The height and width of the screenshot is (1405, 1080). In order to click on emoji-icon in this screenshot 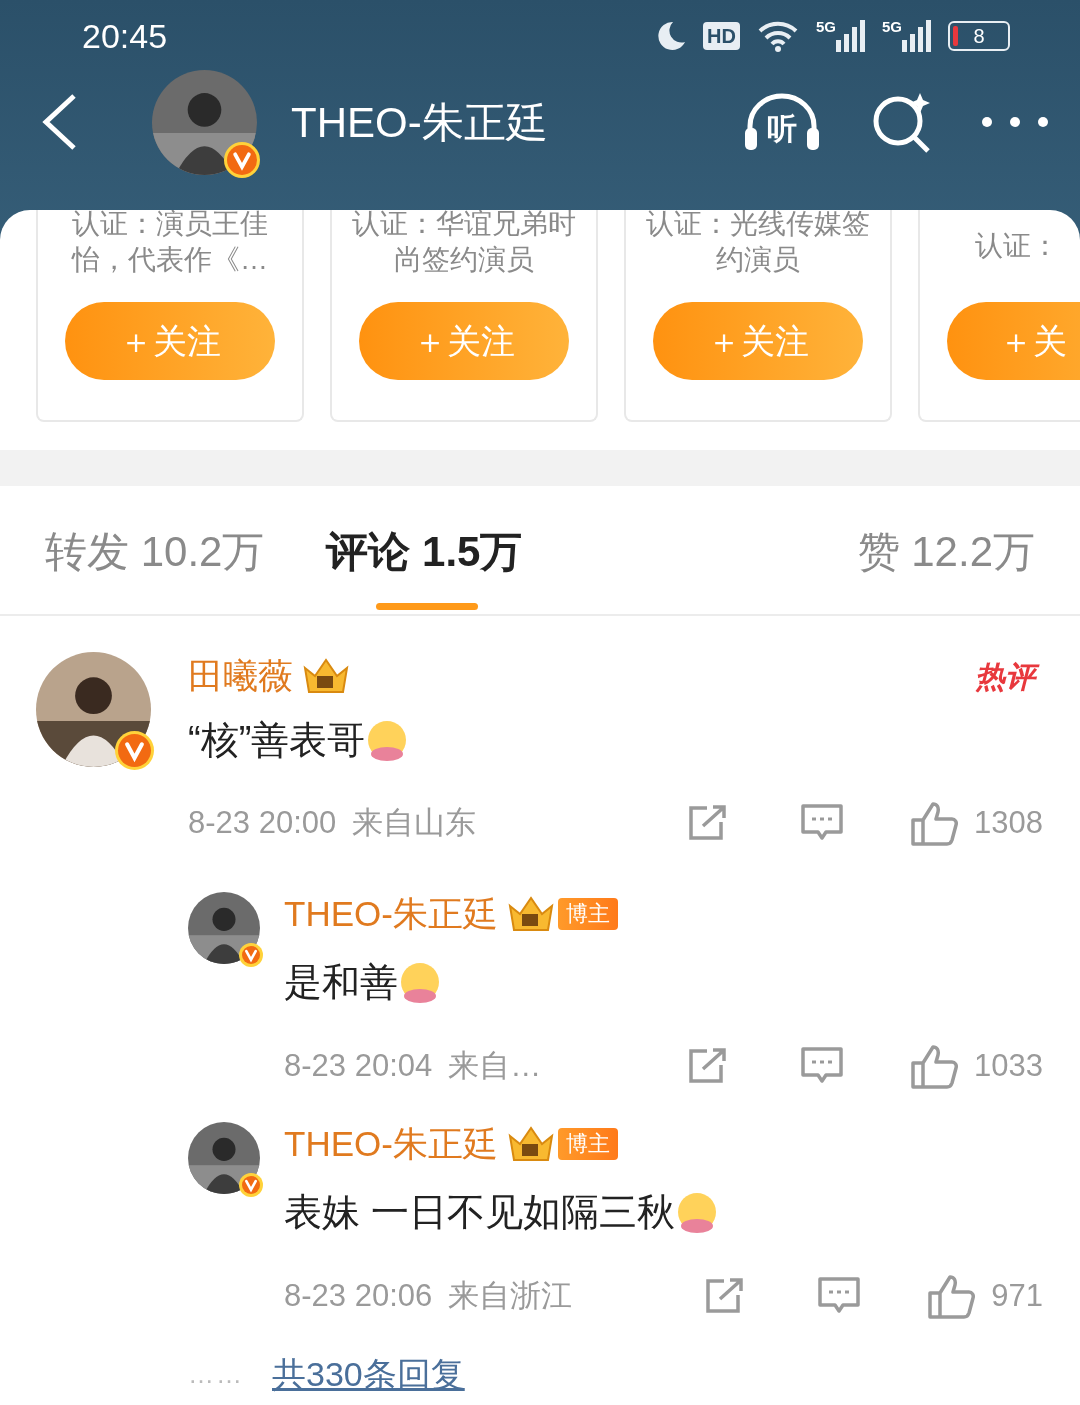, I will do `click(420, 982)`.